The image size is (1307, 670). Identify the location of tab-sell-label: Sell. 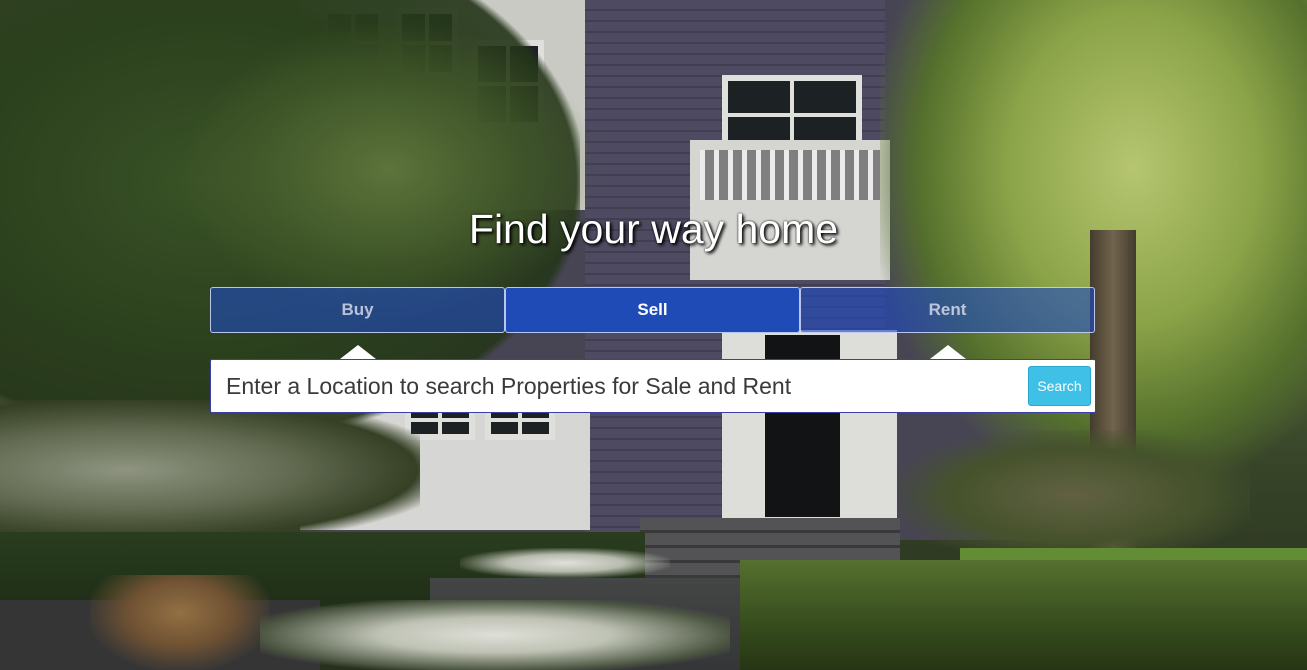
(652, 309).